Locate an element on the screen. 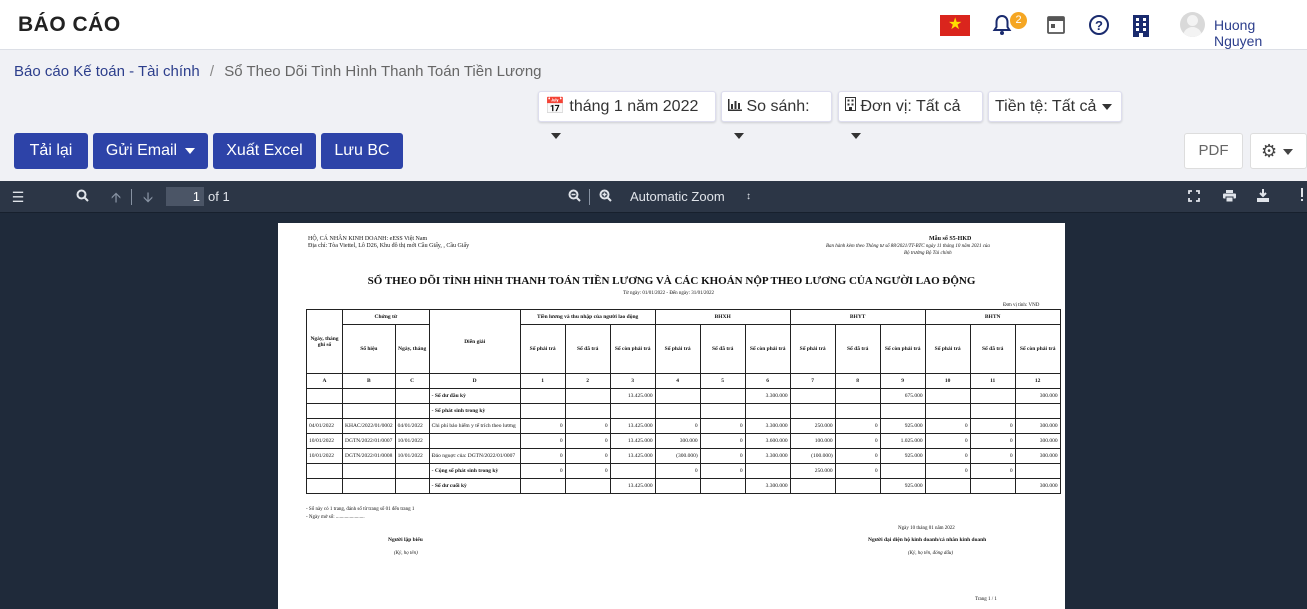 This screenshot has height=609, width=1307. header-description: Diễn giải is located at coordinates (474, 341).